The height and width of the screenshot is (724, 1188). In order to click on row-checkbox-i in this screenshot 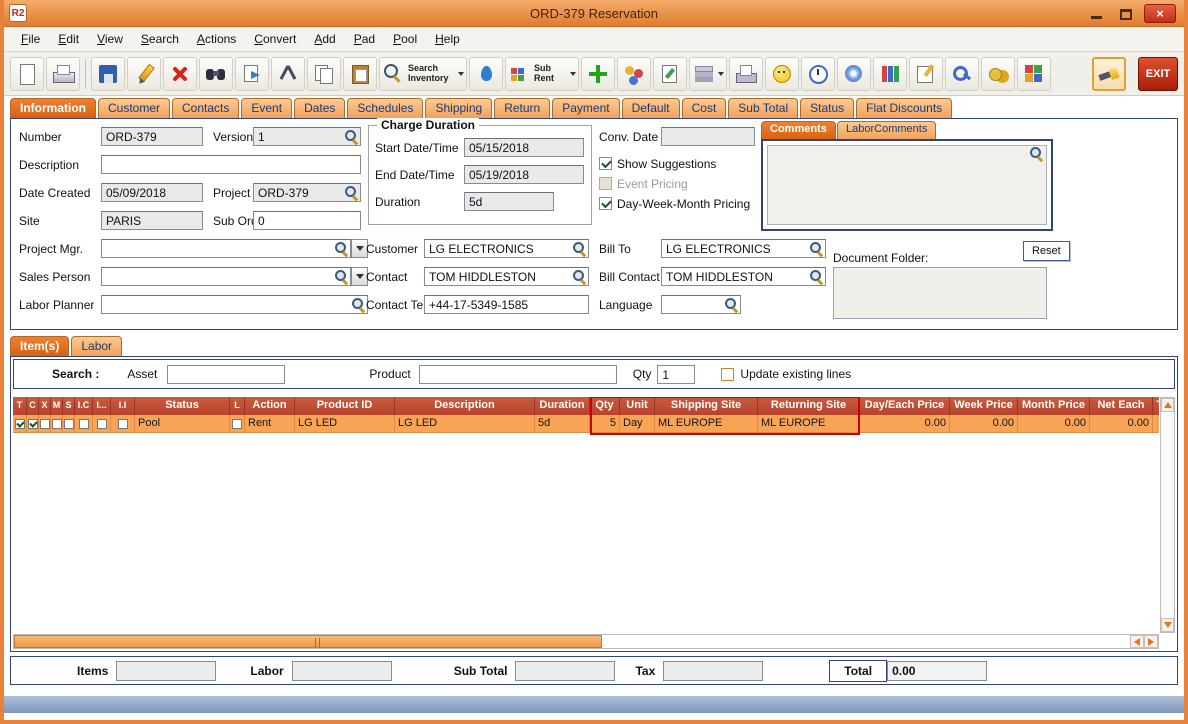, I will do `click(101, 423)`.